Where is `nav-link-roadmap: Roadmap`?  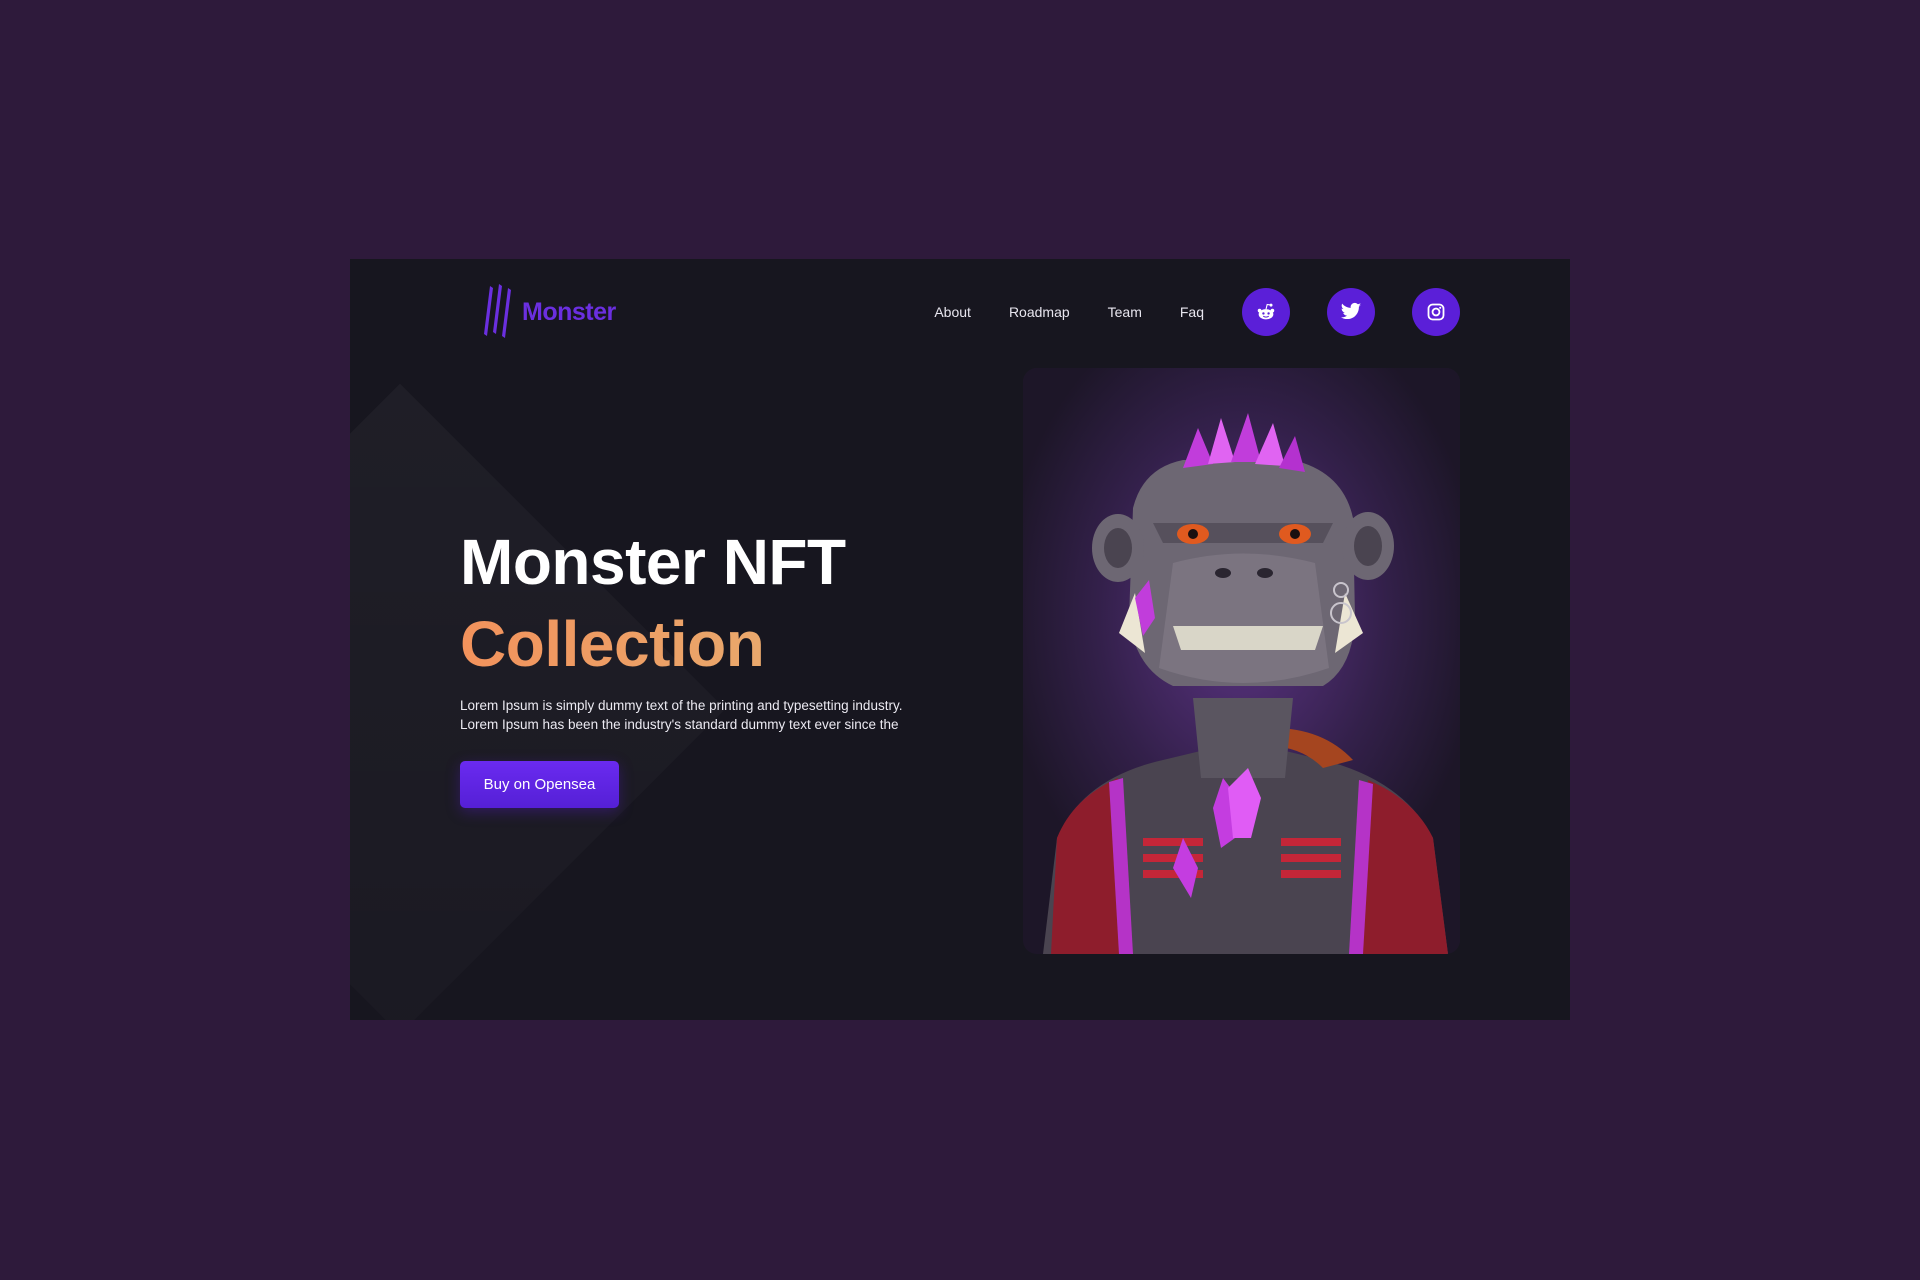 nav-link-roadmap: Roadmap is located at coordinates (1039, 312).